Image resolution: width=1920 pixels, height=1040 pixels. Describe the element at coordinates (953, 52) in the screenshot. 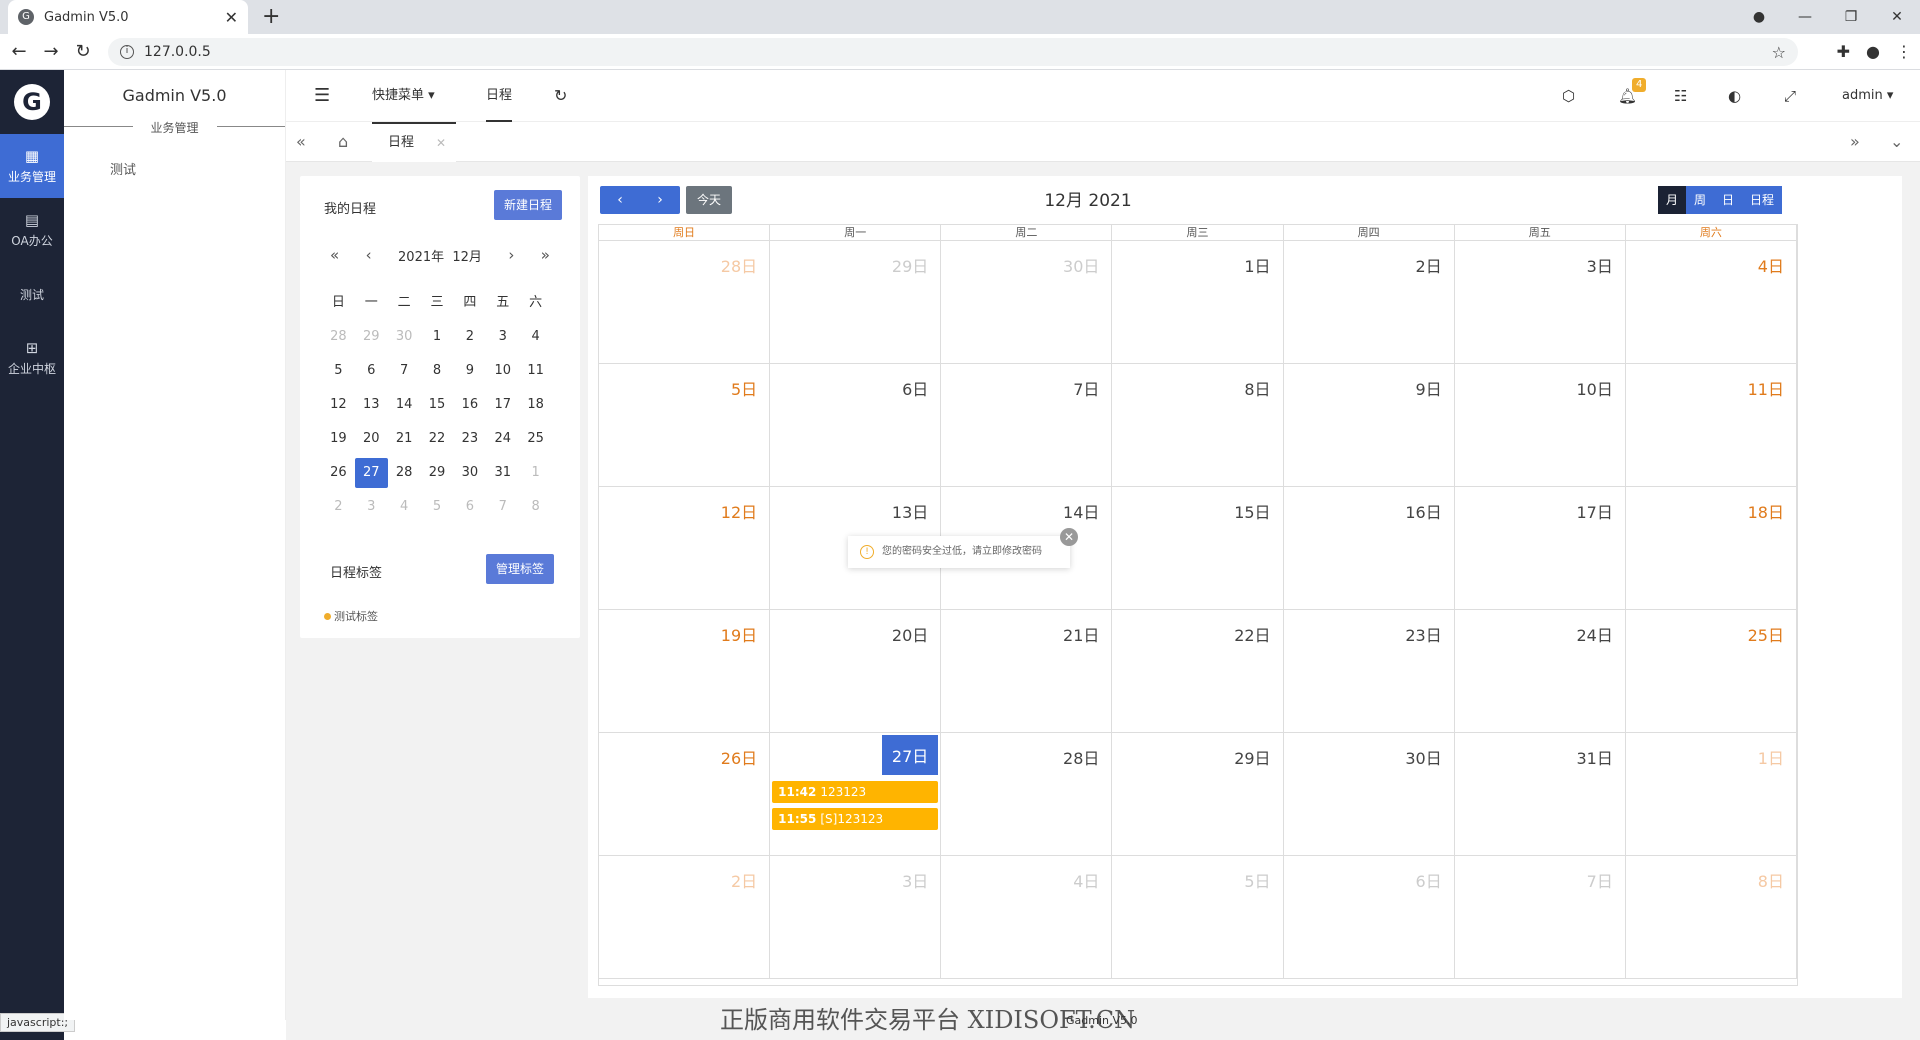

I see `omnibox: i 127.0.0.5 ☆` at that location.